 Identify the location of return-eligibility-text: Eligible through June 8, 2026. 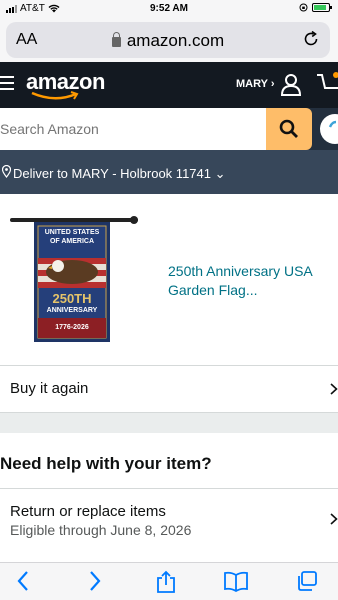
(101, 530).